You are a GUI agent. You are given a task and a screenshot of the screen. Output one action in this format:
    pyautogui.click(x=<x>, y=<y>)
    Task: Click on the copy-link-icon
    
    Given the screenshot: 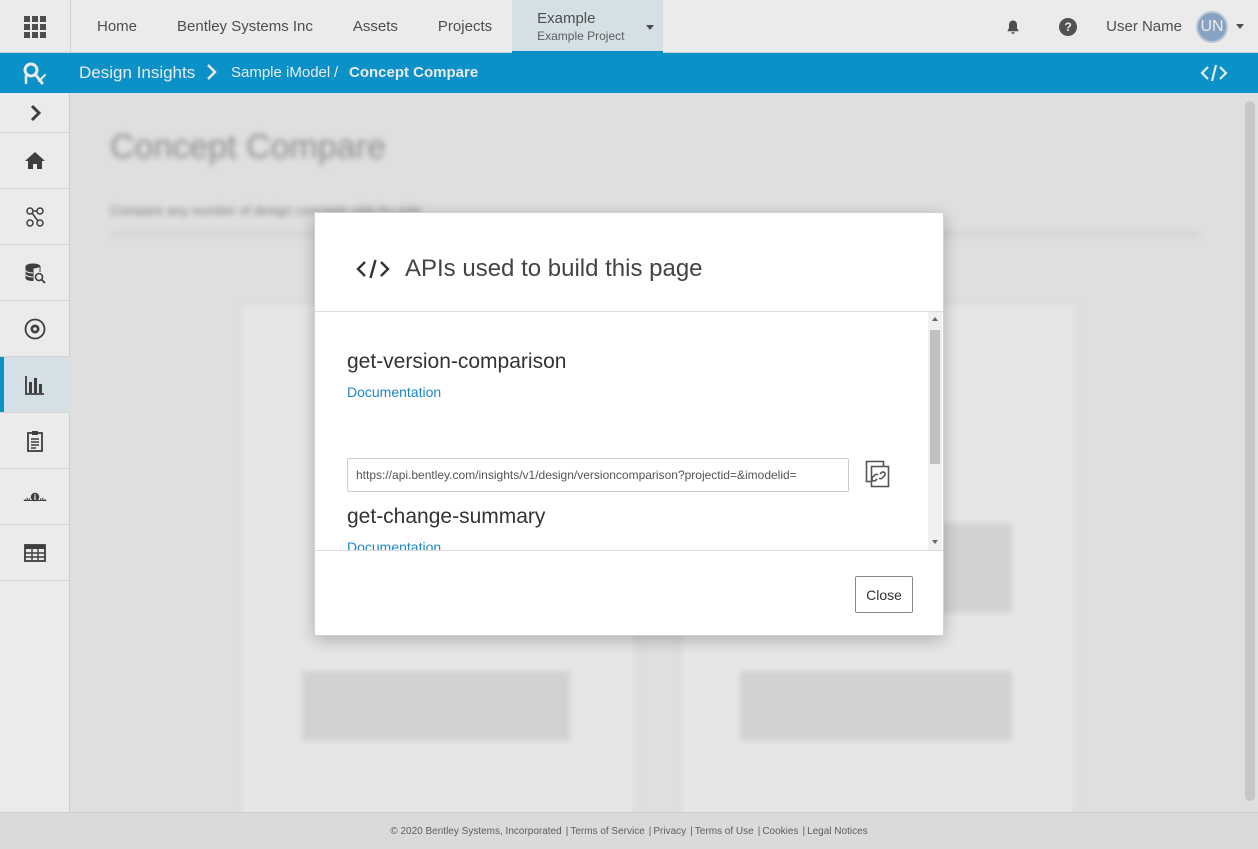 What is the action you would take?
    pyautogui.click(x=878, y=474)
    